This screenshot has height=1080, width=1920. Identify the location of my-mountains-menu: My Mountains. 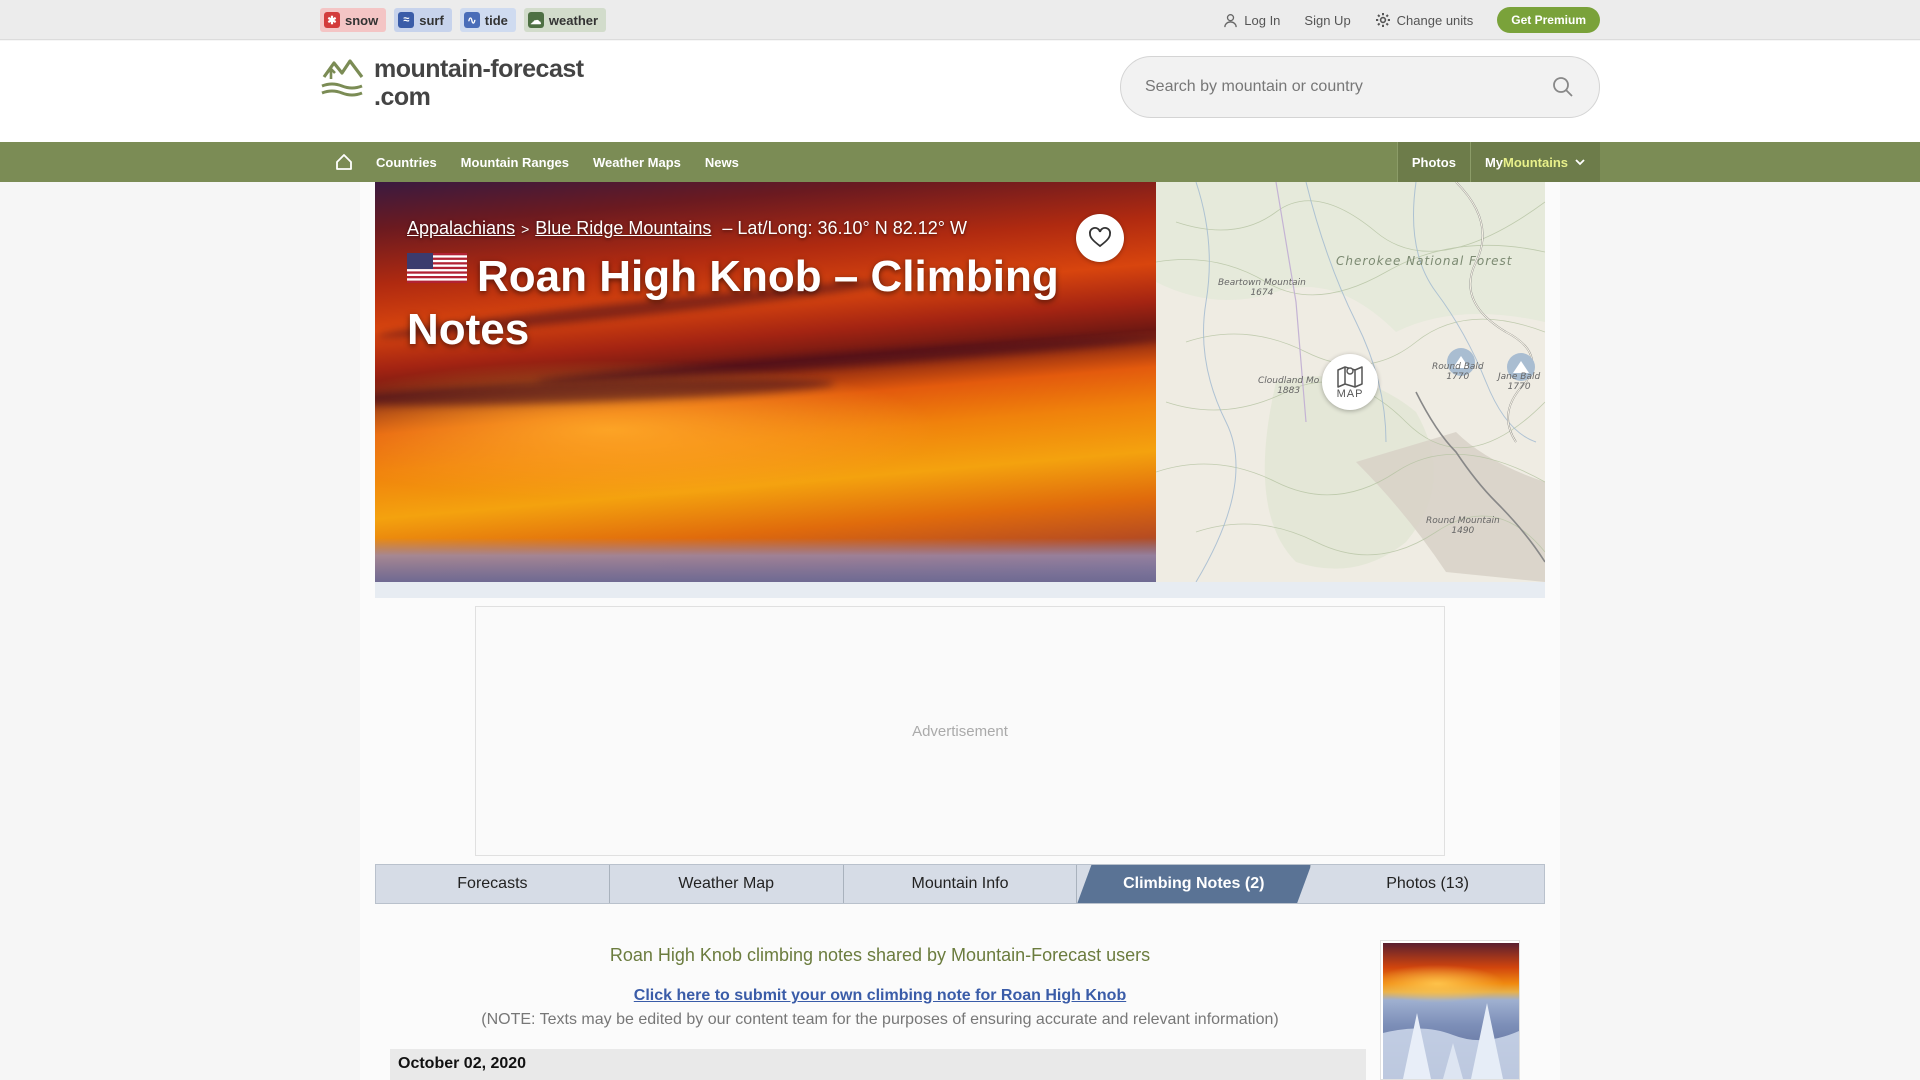
(1534, 162).